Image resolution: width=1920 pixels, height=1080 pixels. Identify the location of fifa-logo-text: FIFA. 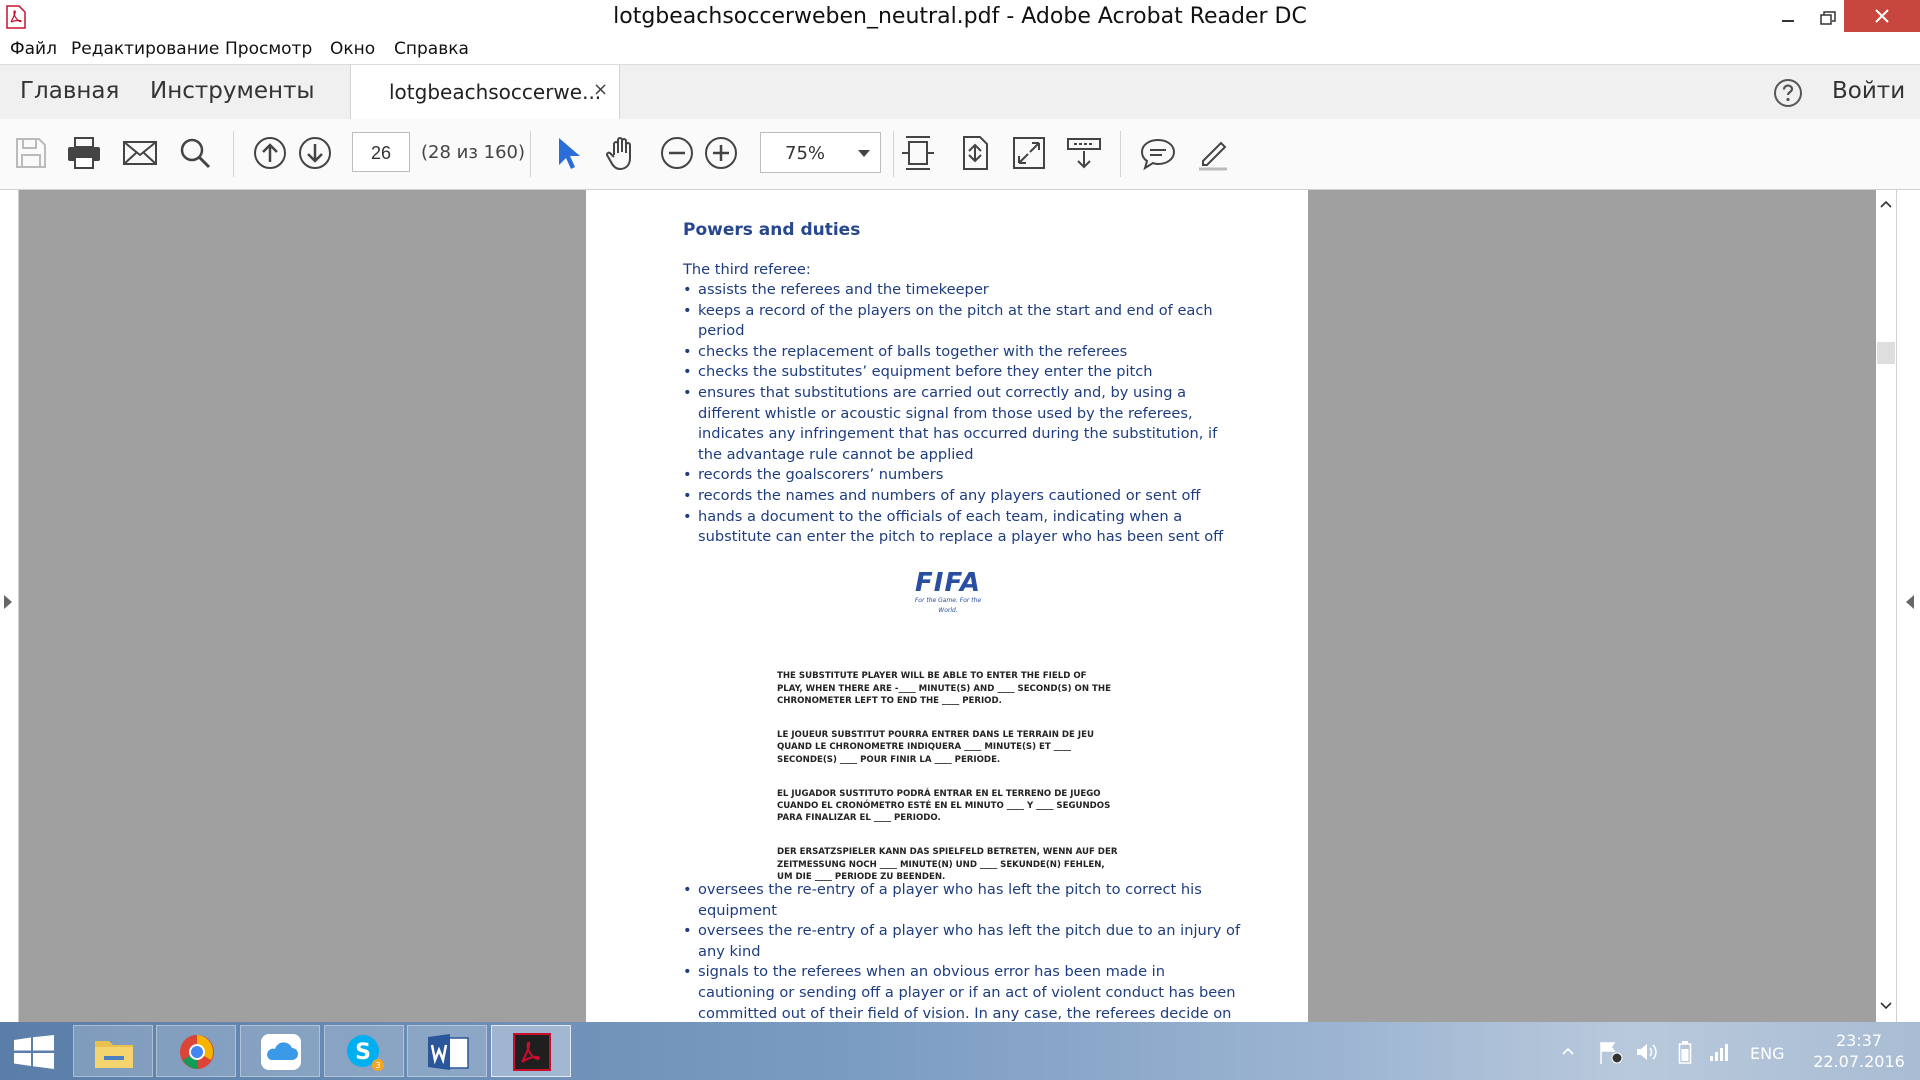
(948, 583).